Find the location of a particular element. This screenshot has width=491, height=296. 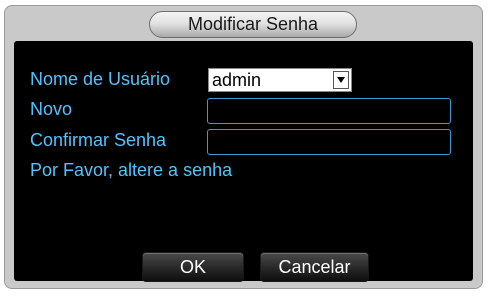

new-password-label: Novo is located at coordinates (51, 109).